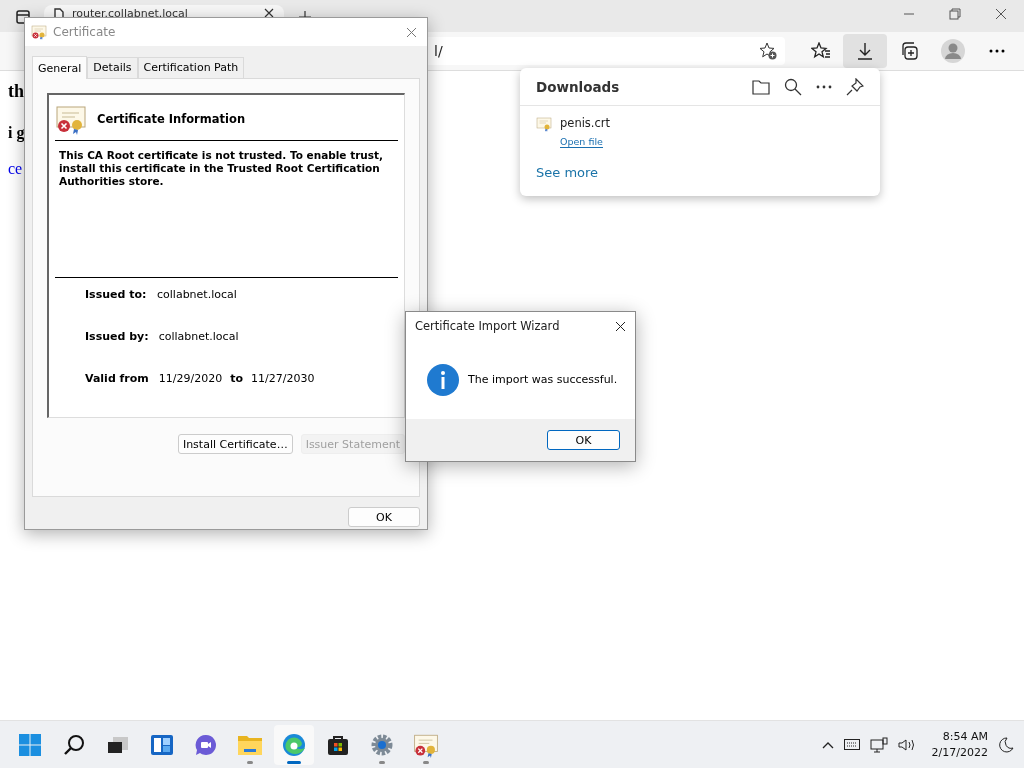 The height and width of the screenshot is (768, 1024). What do you see at coordinates (112, 67) in the screenshot?
I see `dialog-tab: Details` at bounding box center [112, 67].